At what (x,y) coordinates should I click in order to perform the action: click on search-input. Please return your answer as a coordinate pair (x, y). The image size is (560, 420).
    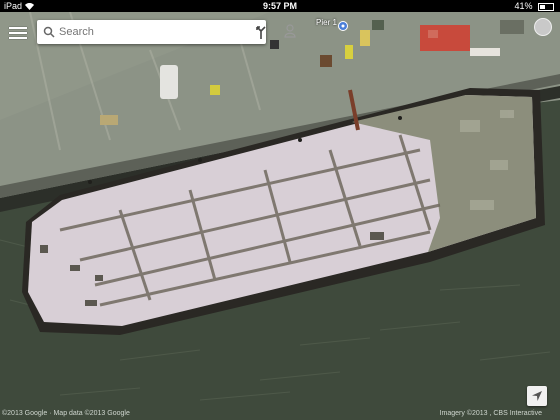
    Looking at the image, I should click on (134, 32).